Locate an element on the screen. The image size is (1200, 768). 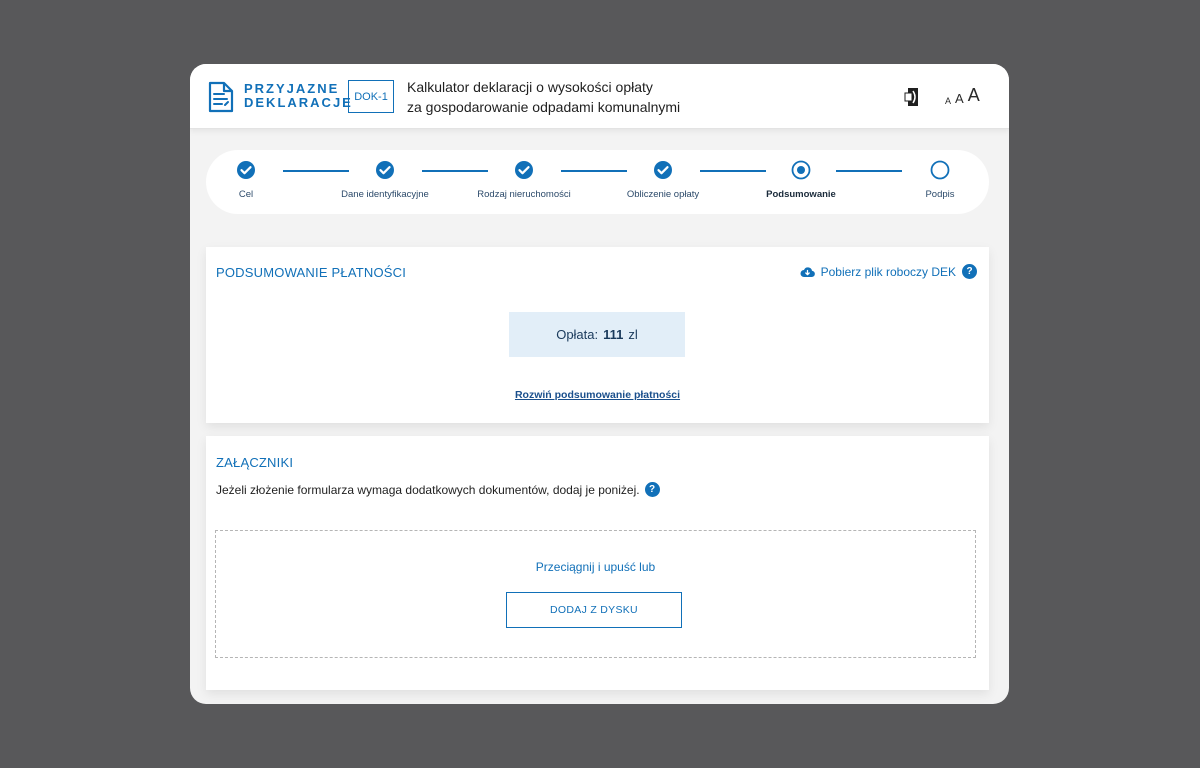
font-size-controls: A A A is located at coordinates (962, 95).